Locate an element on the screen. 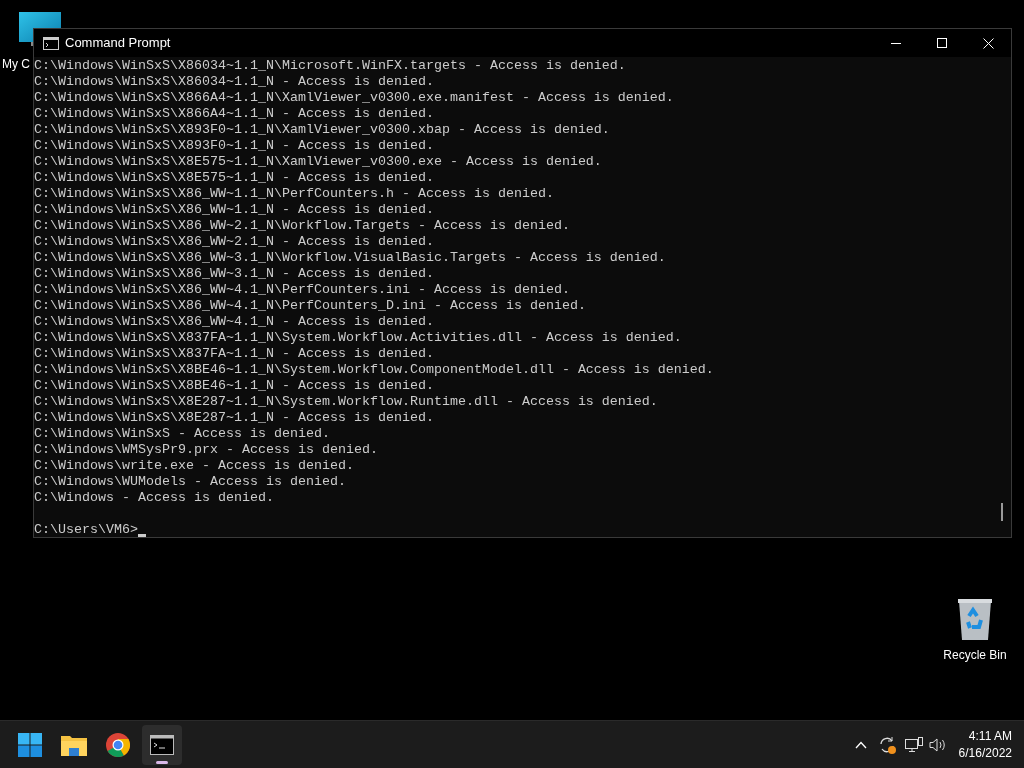  console-line: C:\Windows\WinSxS\X837FA~1.1_N - Access is denied. is located at coordinates (234, 354).